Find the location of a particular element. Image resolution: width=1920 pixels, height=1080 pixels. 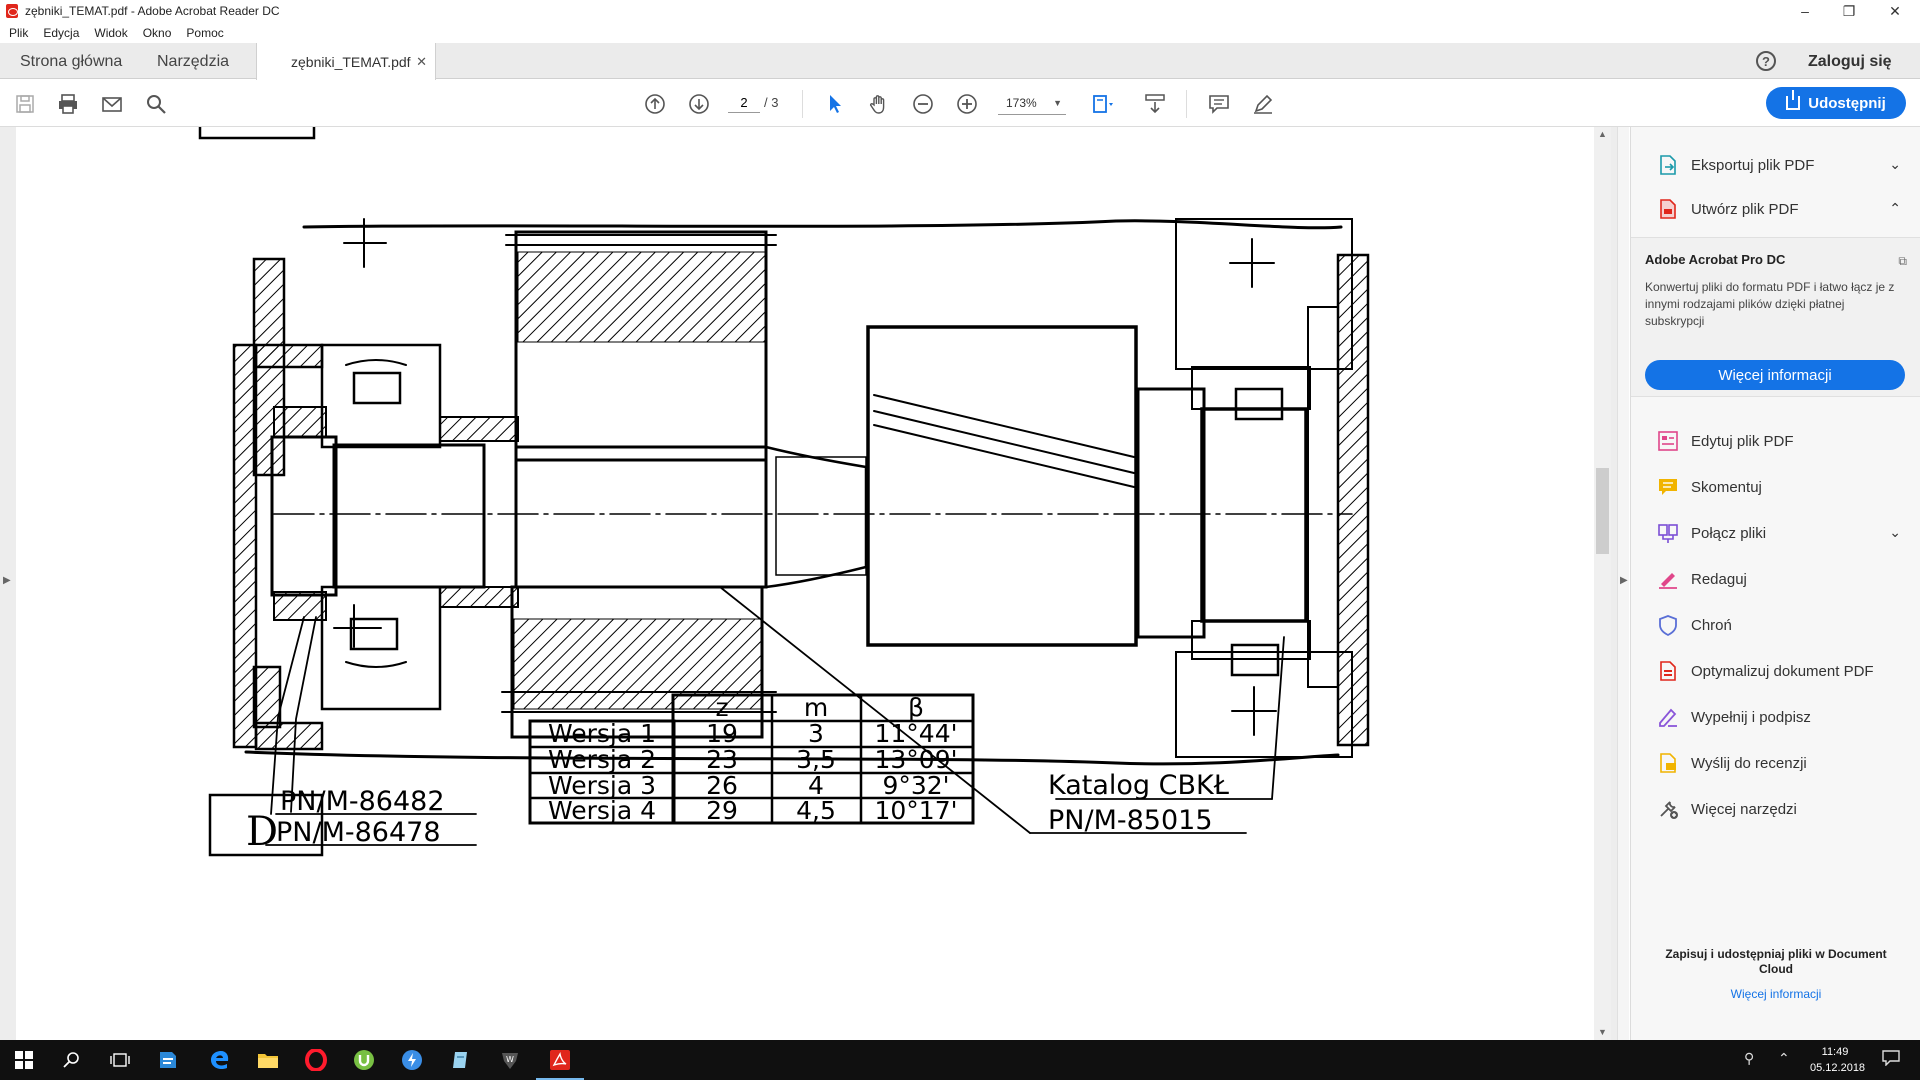

hand-tool-icon is located at coordinates (879, 104).